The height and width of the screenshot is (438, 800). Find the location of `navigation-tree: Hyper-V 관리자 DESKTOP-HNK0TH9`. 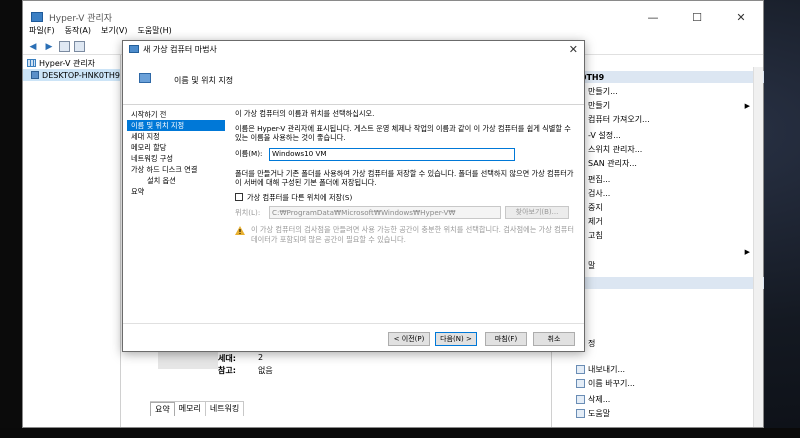

navigation-tree: Hyper-V 관리자 DESKTOP-HNK0TH9 is located at coordinates (72, 241).